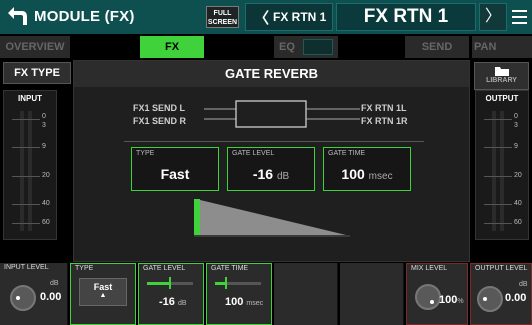  I want to click on triangle-up-icon: ▲, so click(103, 295).